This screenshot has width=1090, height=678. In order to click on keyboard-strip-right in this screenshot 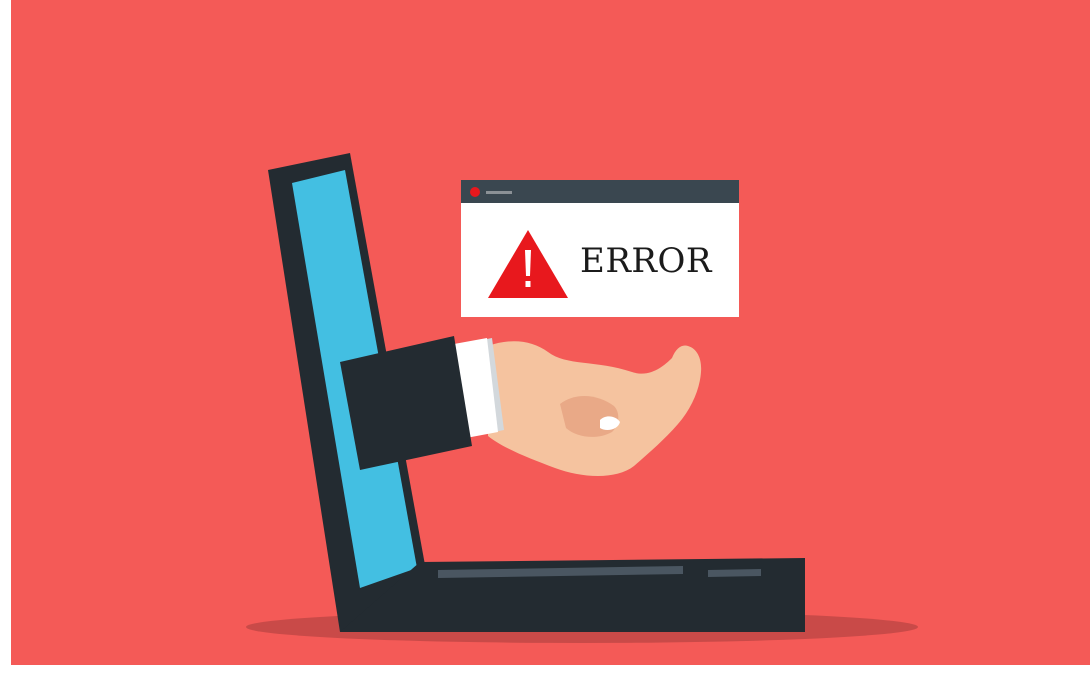, I will do `click(734, 573)`.